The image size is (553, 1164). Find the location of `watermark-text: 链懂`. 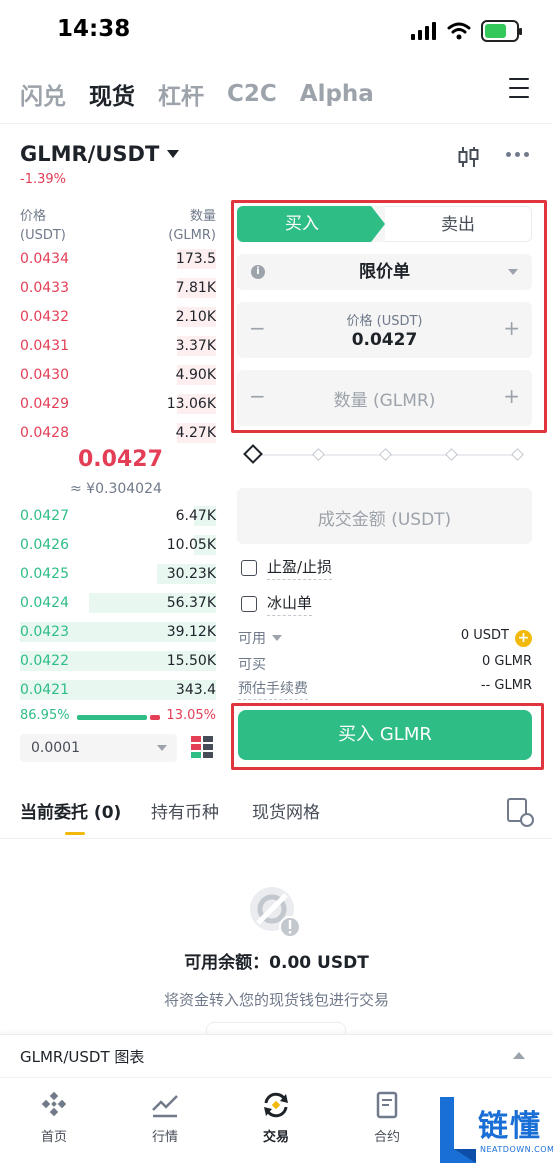

watermark-text: 链懂 is located at coordinates (510, 1126).